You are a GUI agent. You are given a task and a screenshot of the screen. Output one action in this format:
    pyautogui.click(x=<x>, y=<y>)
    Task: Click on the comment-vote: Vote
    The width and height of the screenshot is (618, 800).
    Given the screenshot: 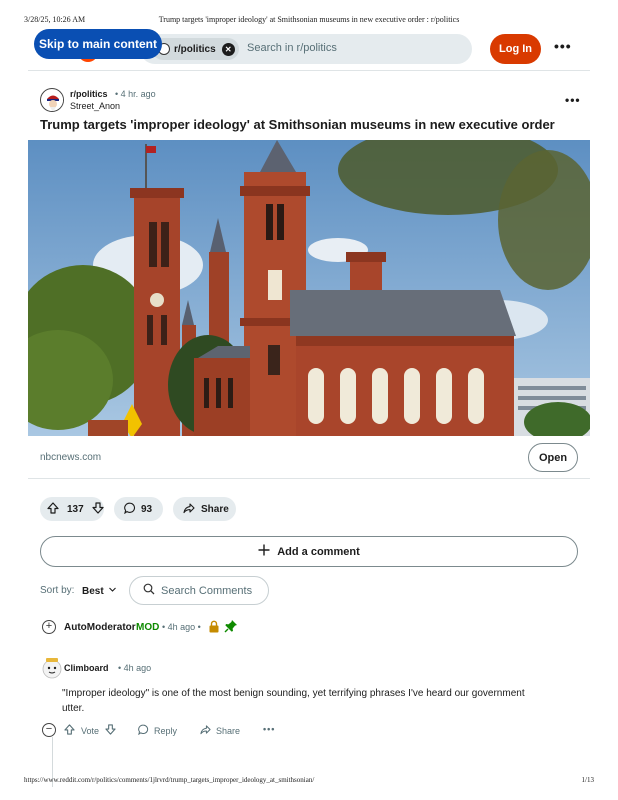 What is the action you would take?
    pyautogui.click(x=90, y=730)
    